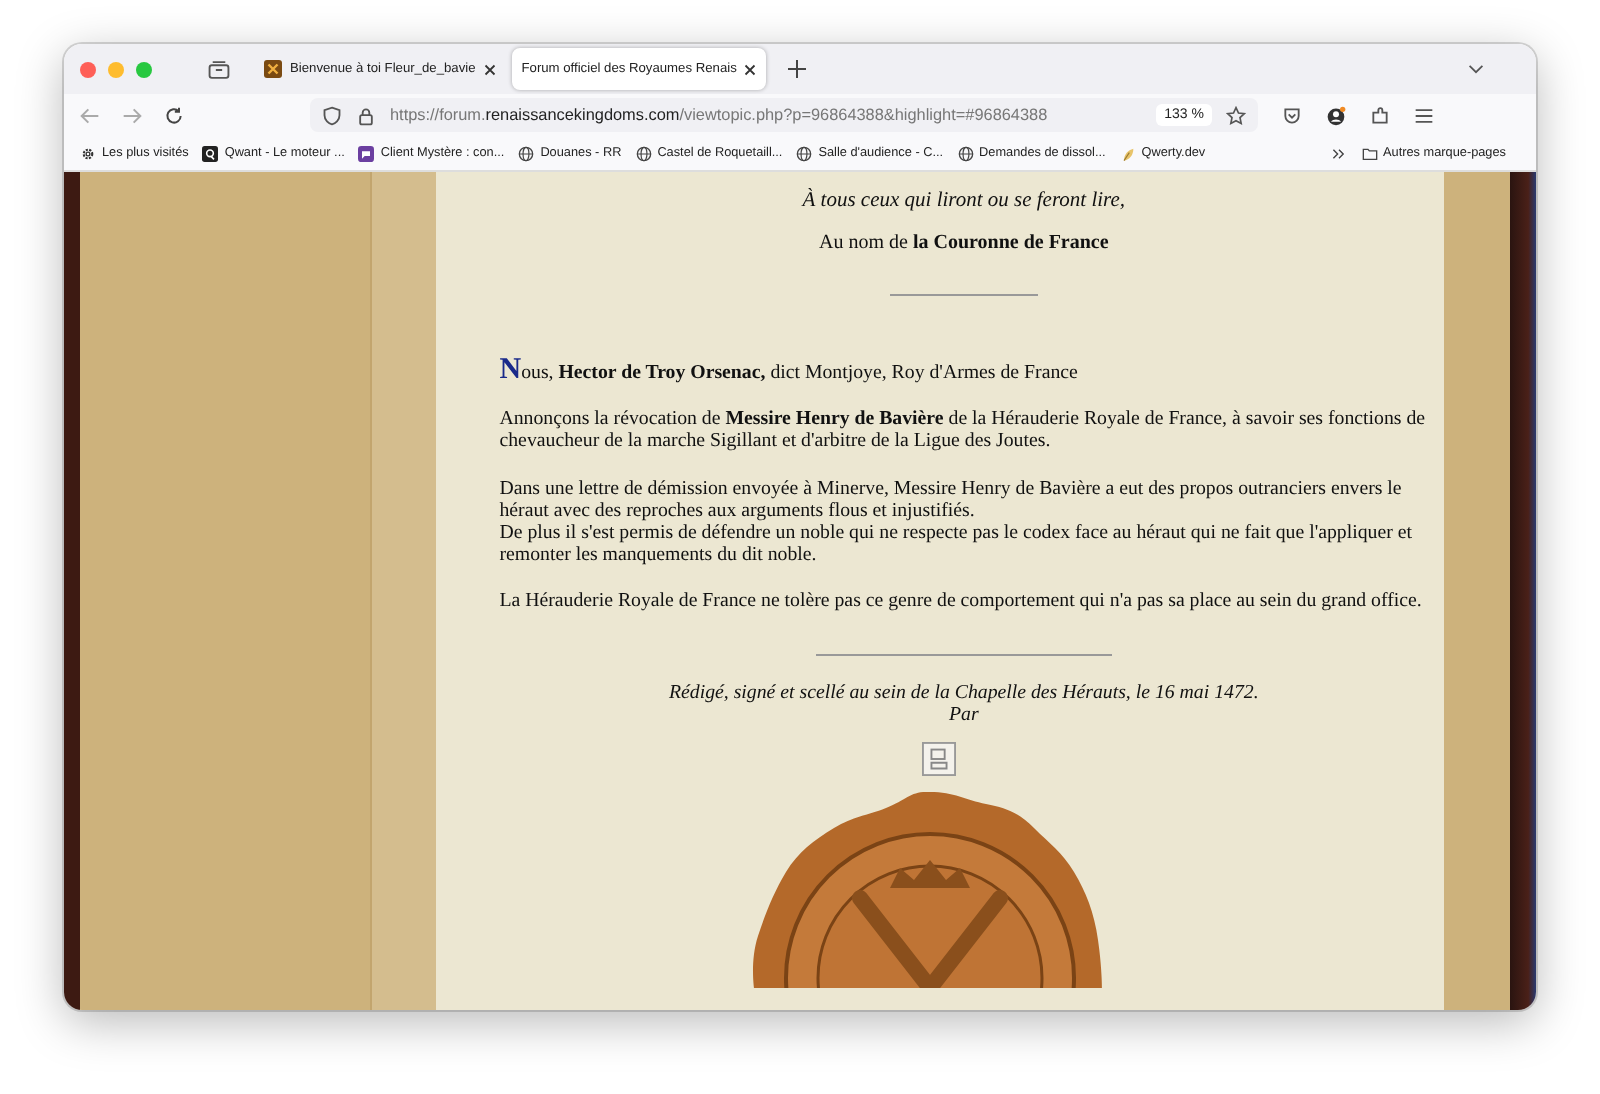  Describe the element at coordinates (1476, 69) in the screenshot. I see `tab-list-chevron-icon` at that location.